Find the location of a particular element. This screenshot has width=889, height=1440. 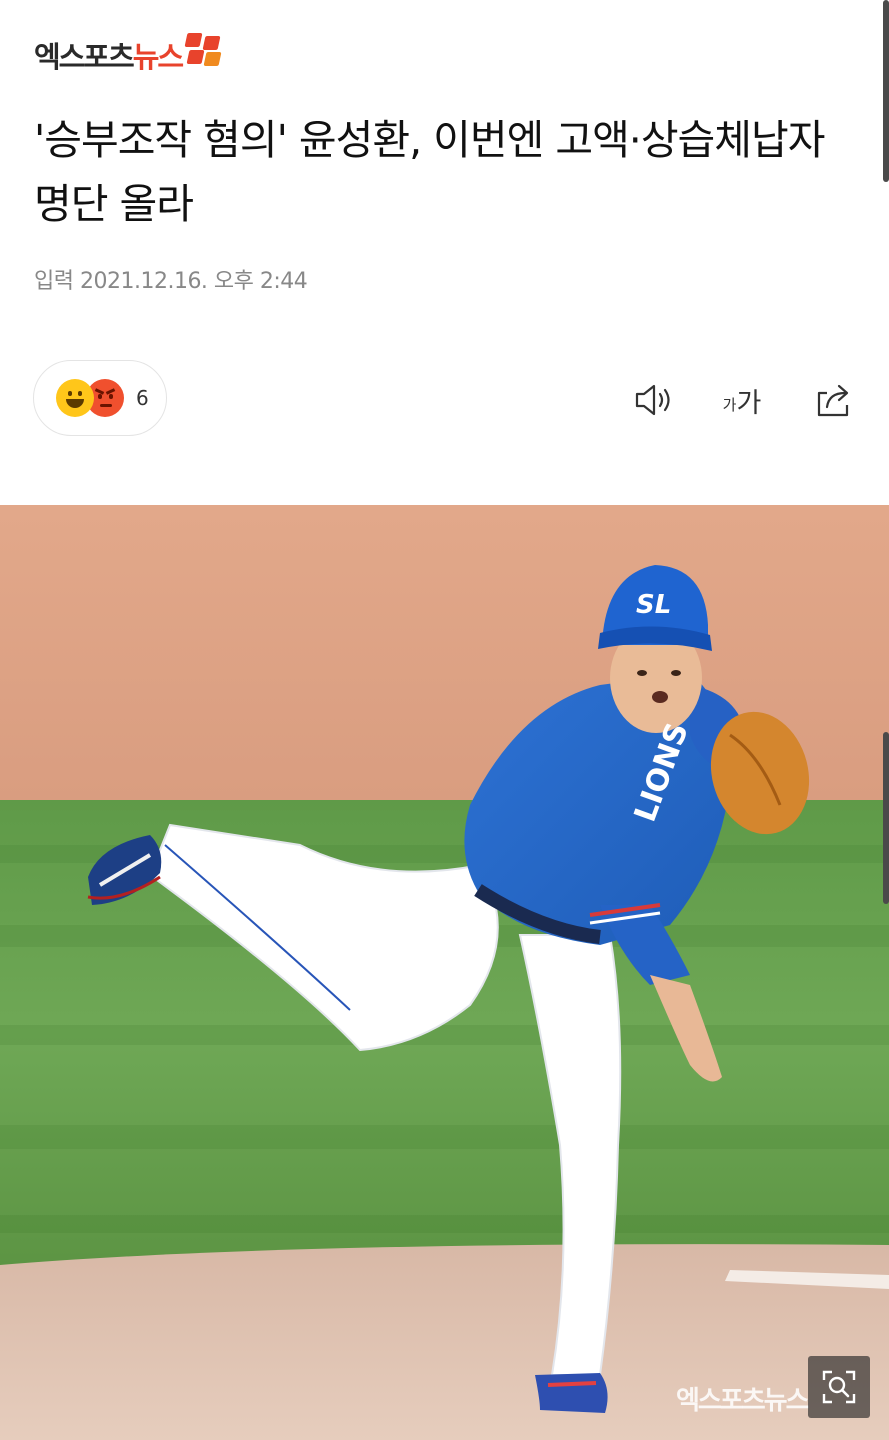

zoom-icon is located at coordinates (839, 1387).